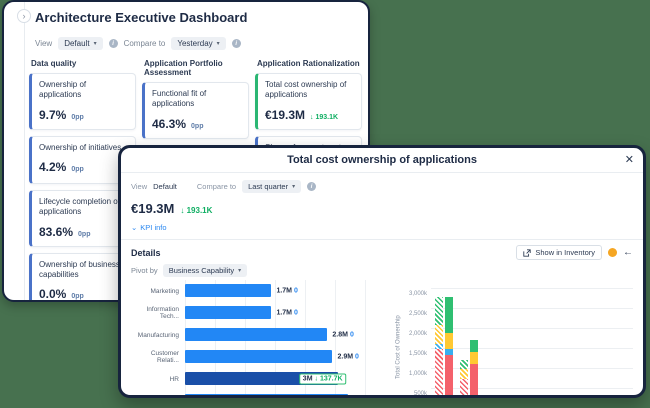  What do you see at coordinates (54, 63) in the screenshot?
I see `column-header: Data quality` at bounding box center [54, 63].